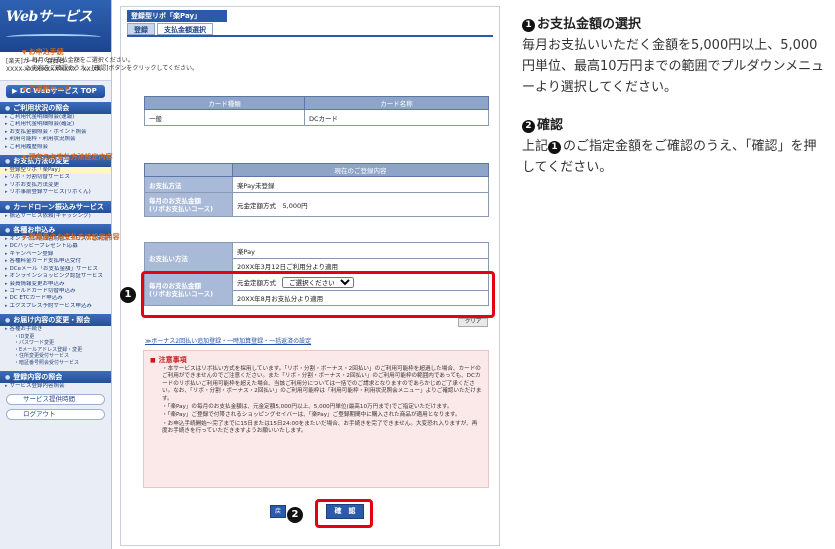 This screenshot has width=835, height=549. I want to click on tab-register: 登録, so click(141, 29).